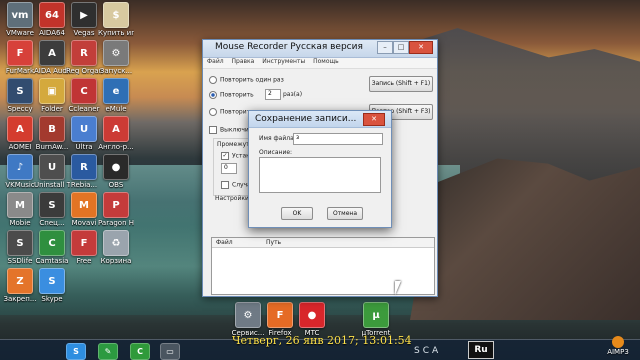 This screenshot has width=640, height=360. Describe the element at coordinates (345, 213) in the screenshot. I see `cancel-button: Отмена` at that location.